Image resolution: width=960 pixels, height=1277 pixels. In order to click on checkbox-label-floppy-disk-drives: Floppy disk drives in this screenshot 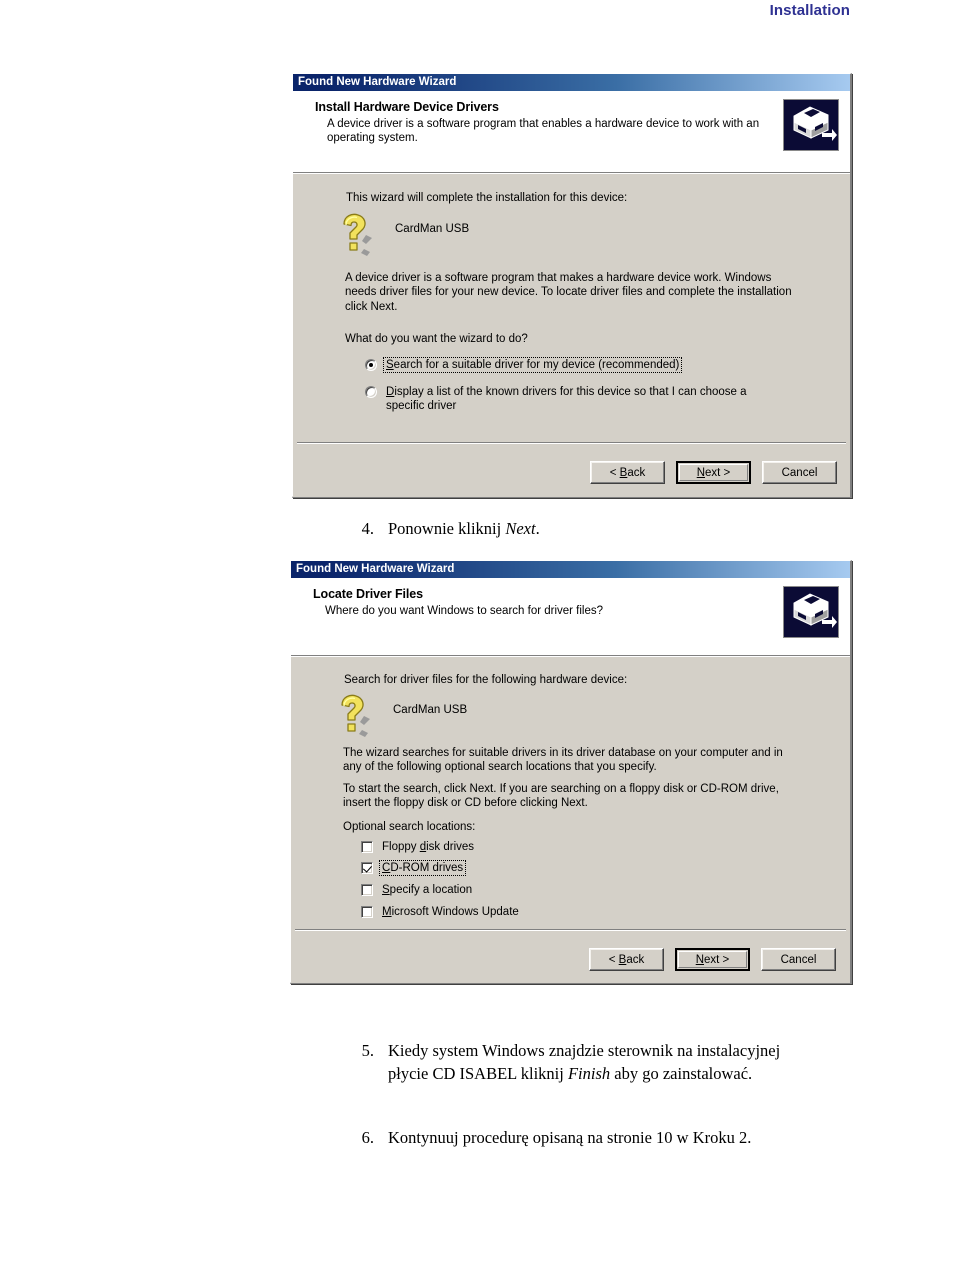, I will do `click(428, 847)`.